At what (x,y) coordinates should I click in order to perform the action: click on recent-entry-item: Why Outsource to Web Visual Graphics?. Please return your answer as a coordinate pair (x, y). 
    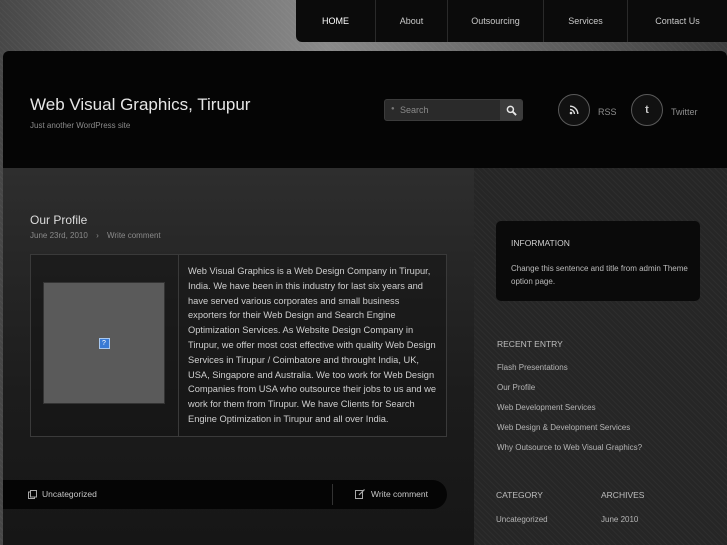
    Looking at the image, I should click on (569, 452).